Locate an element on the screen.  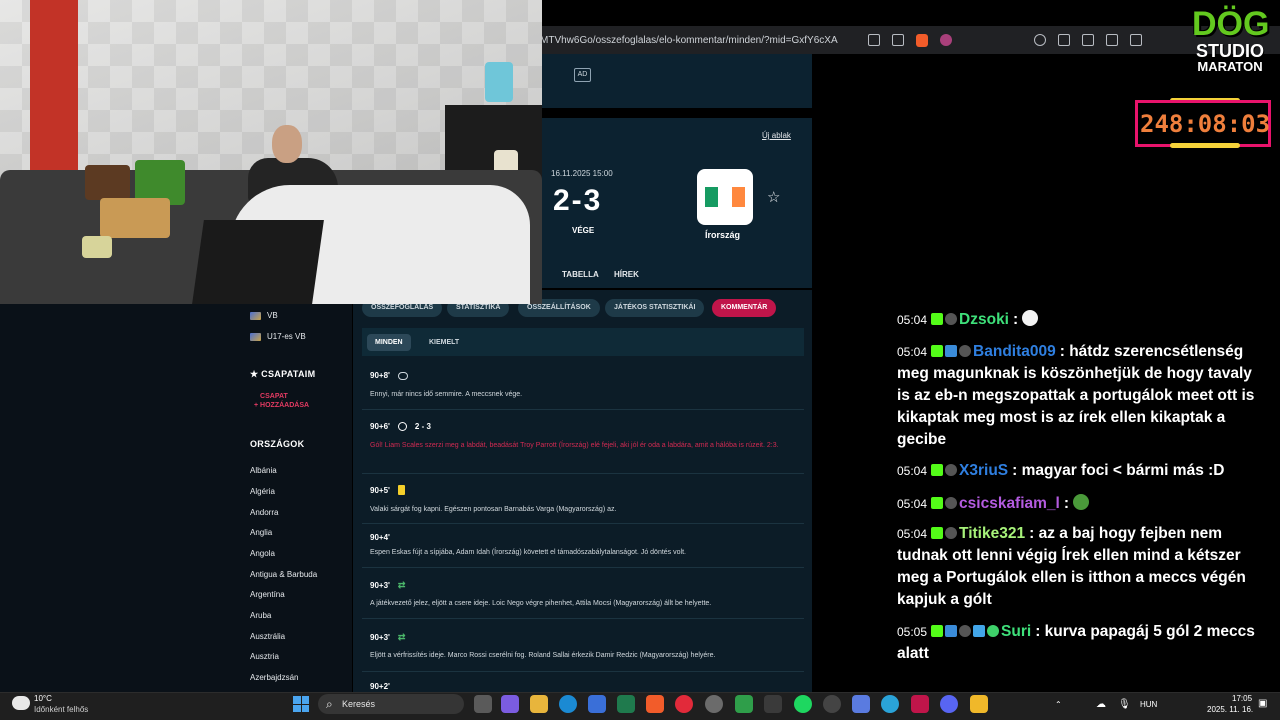
clock-date: 2025. 11. 16. is located at coordinates (1230, 709).